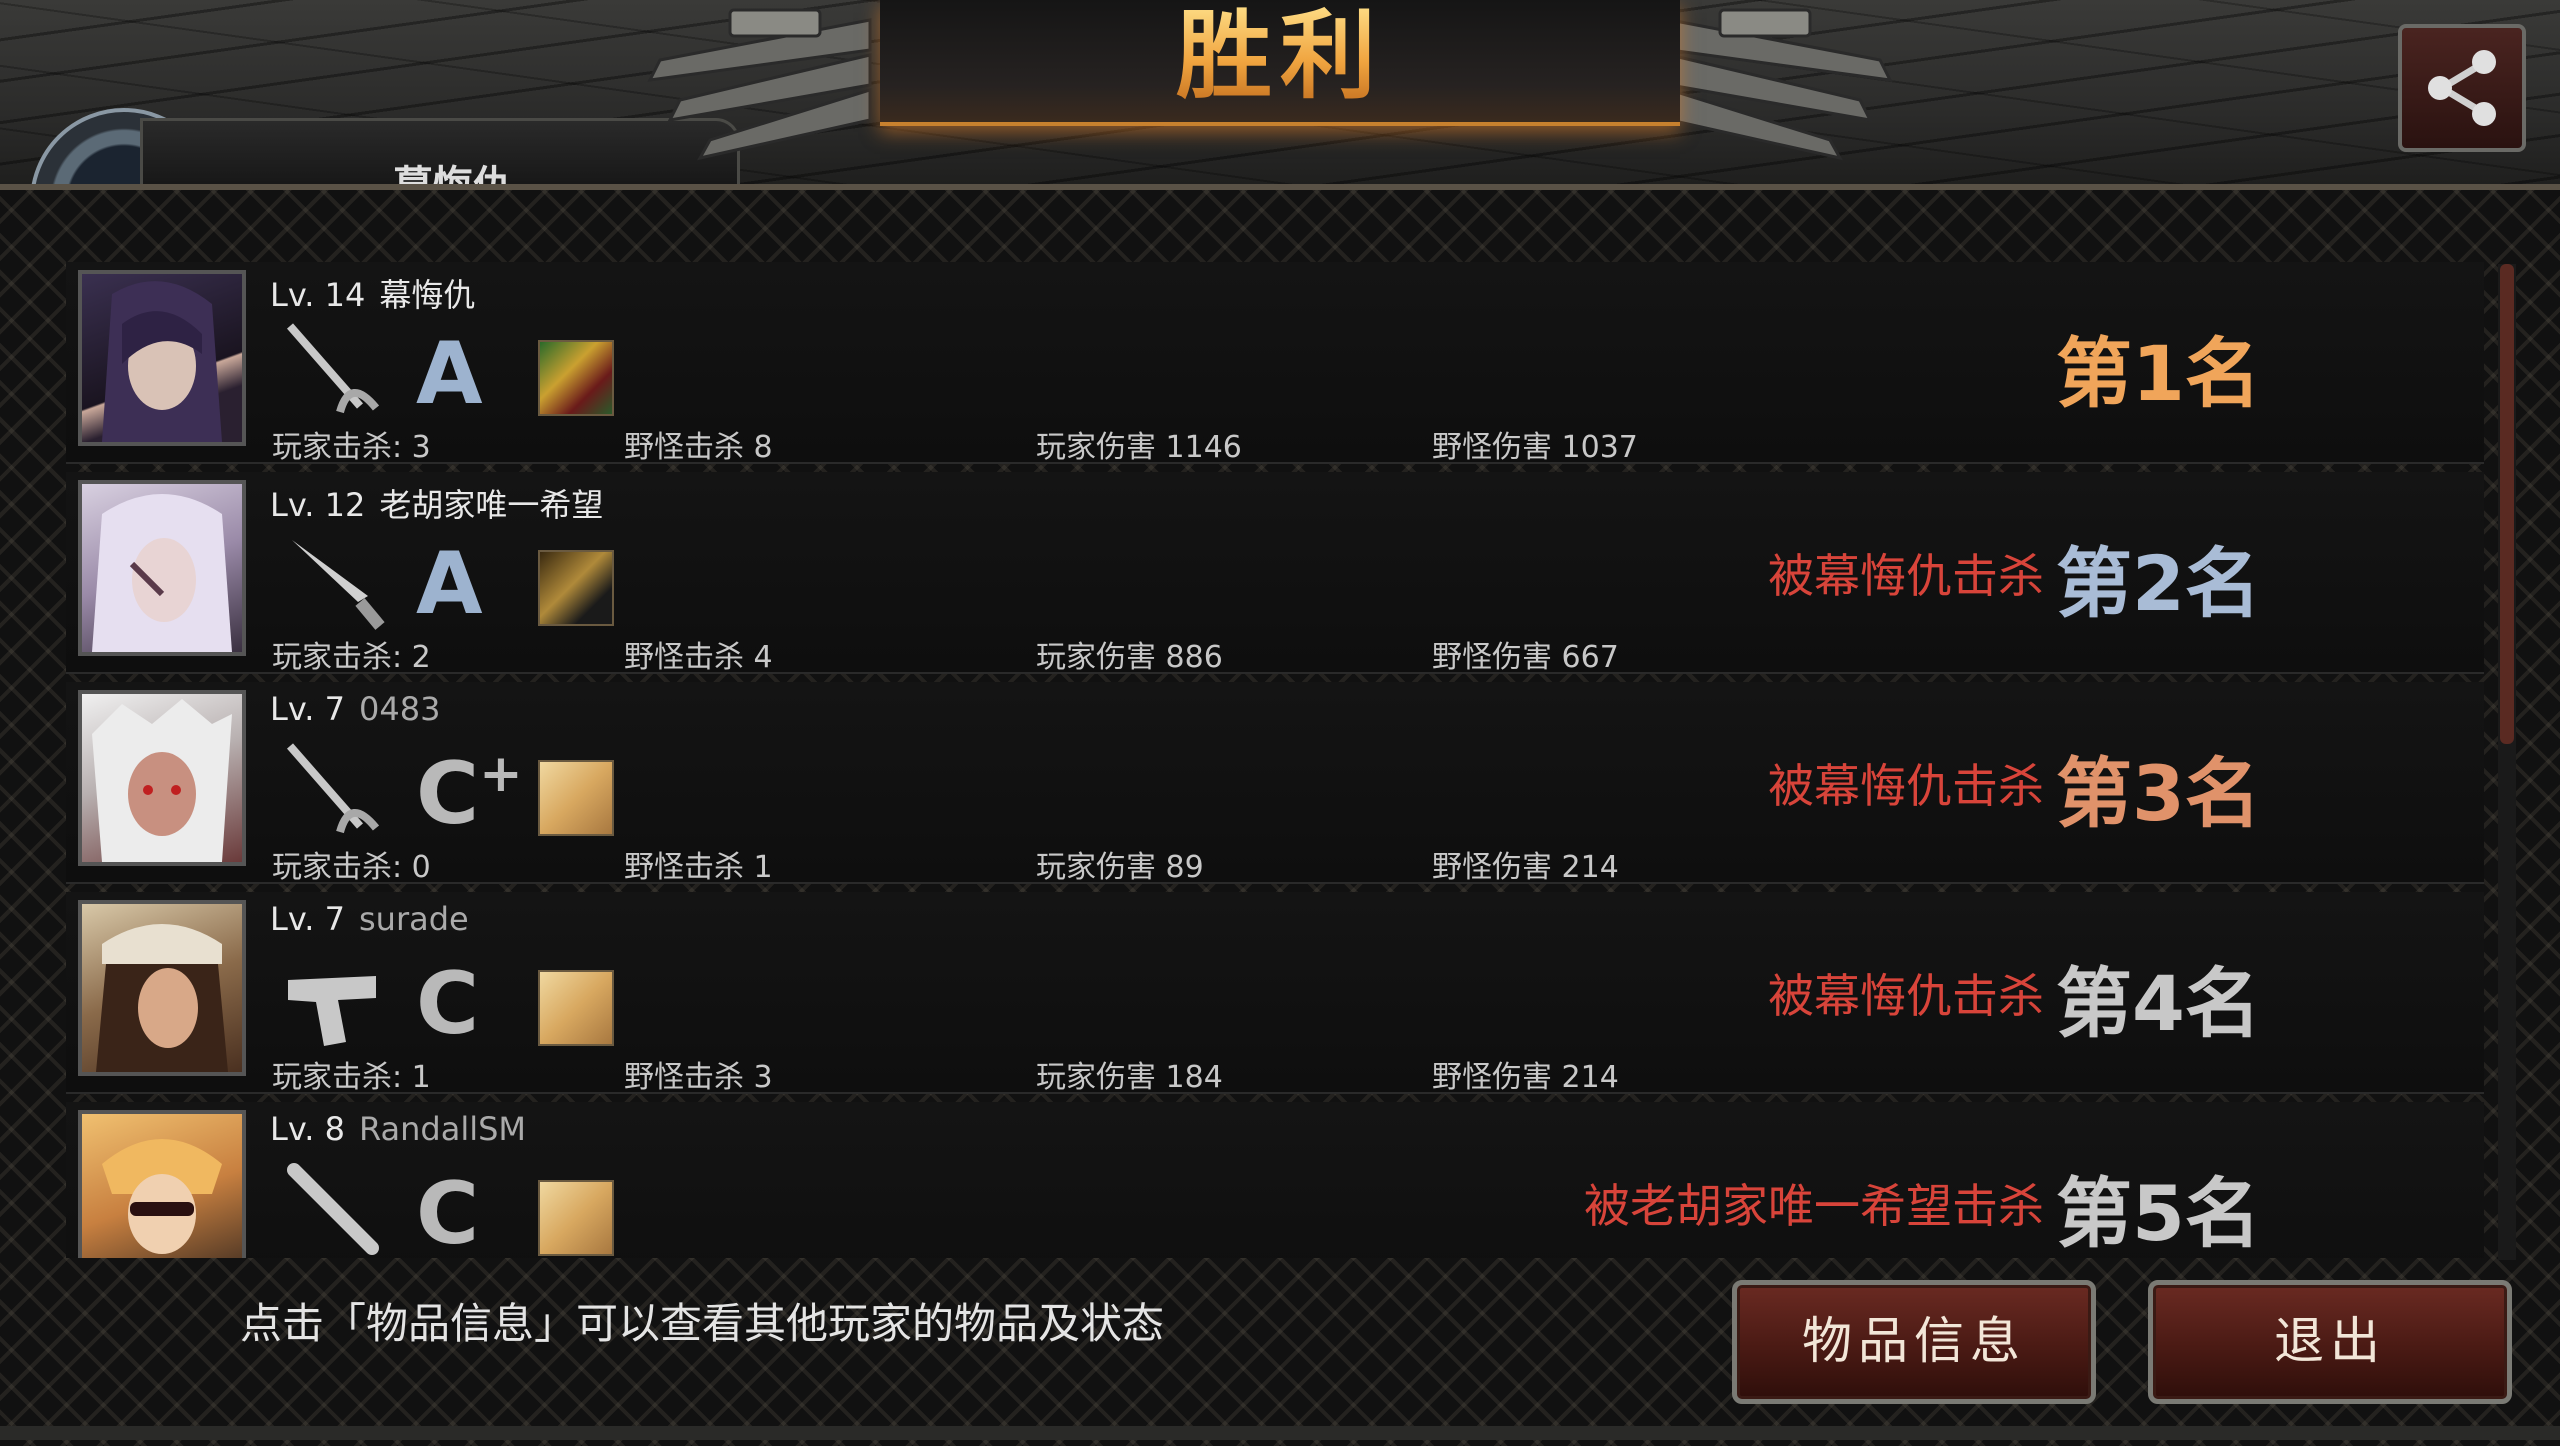 This screenshot has width=2560, height=1446. Describe the element at coordinates (1525, 657) in the screenshot. I see `monster-damage: 野怪伤害 667` at that location.